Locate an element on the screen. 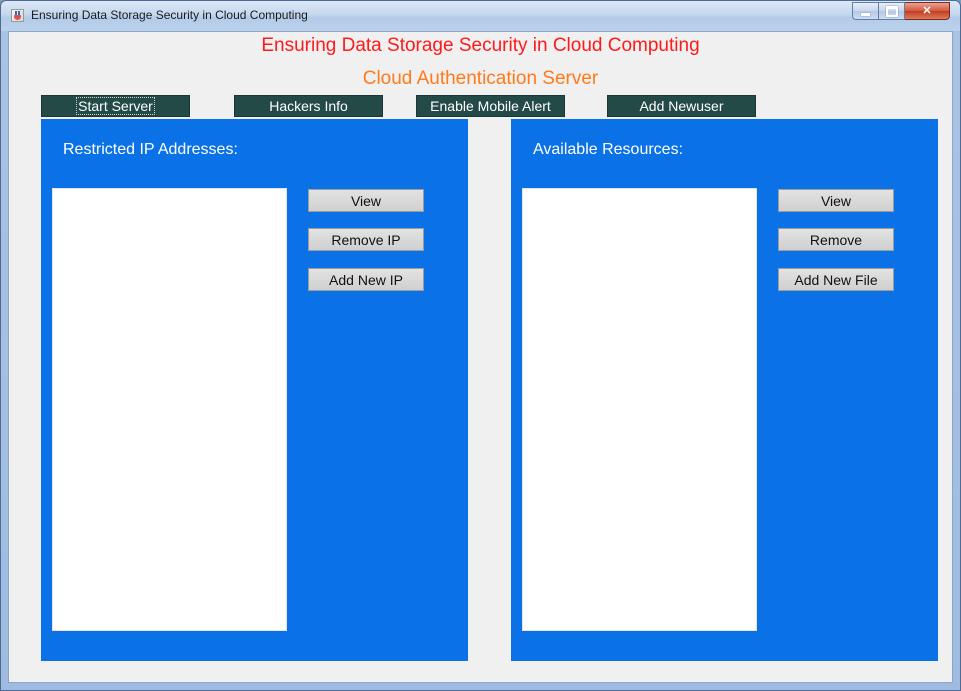 This screenshot has width=961, height=691. java-cup-icon is located at coordinates (17, 15).